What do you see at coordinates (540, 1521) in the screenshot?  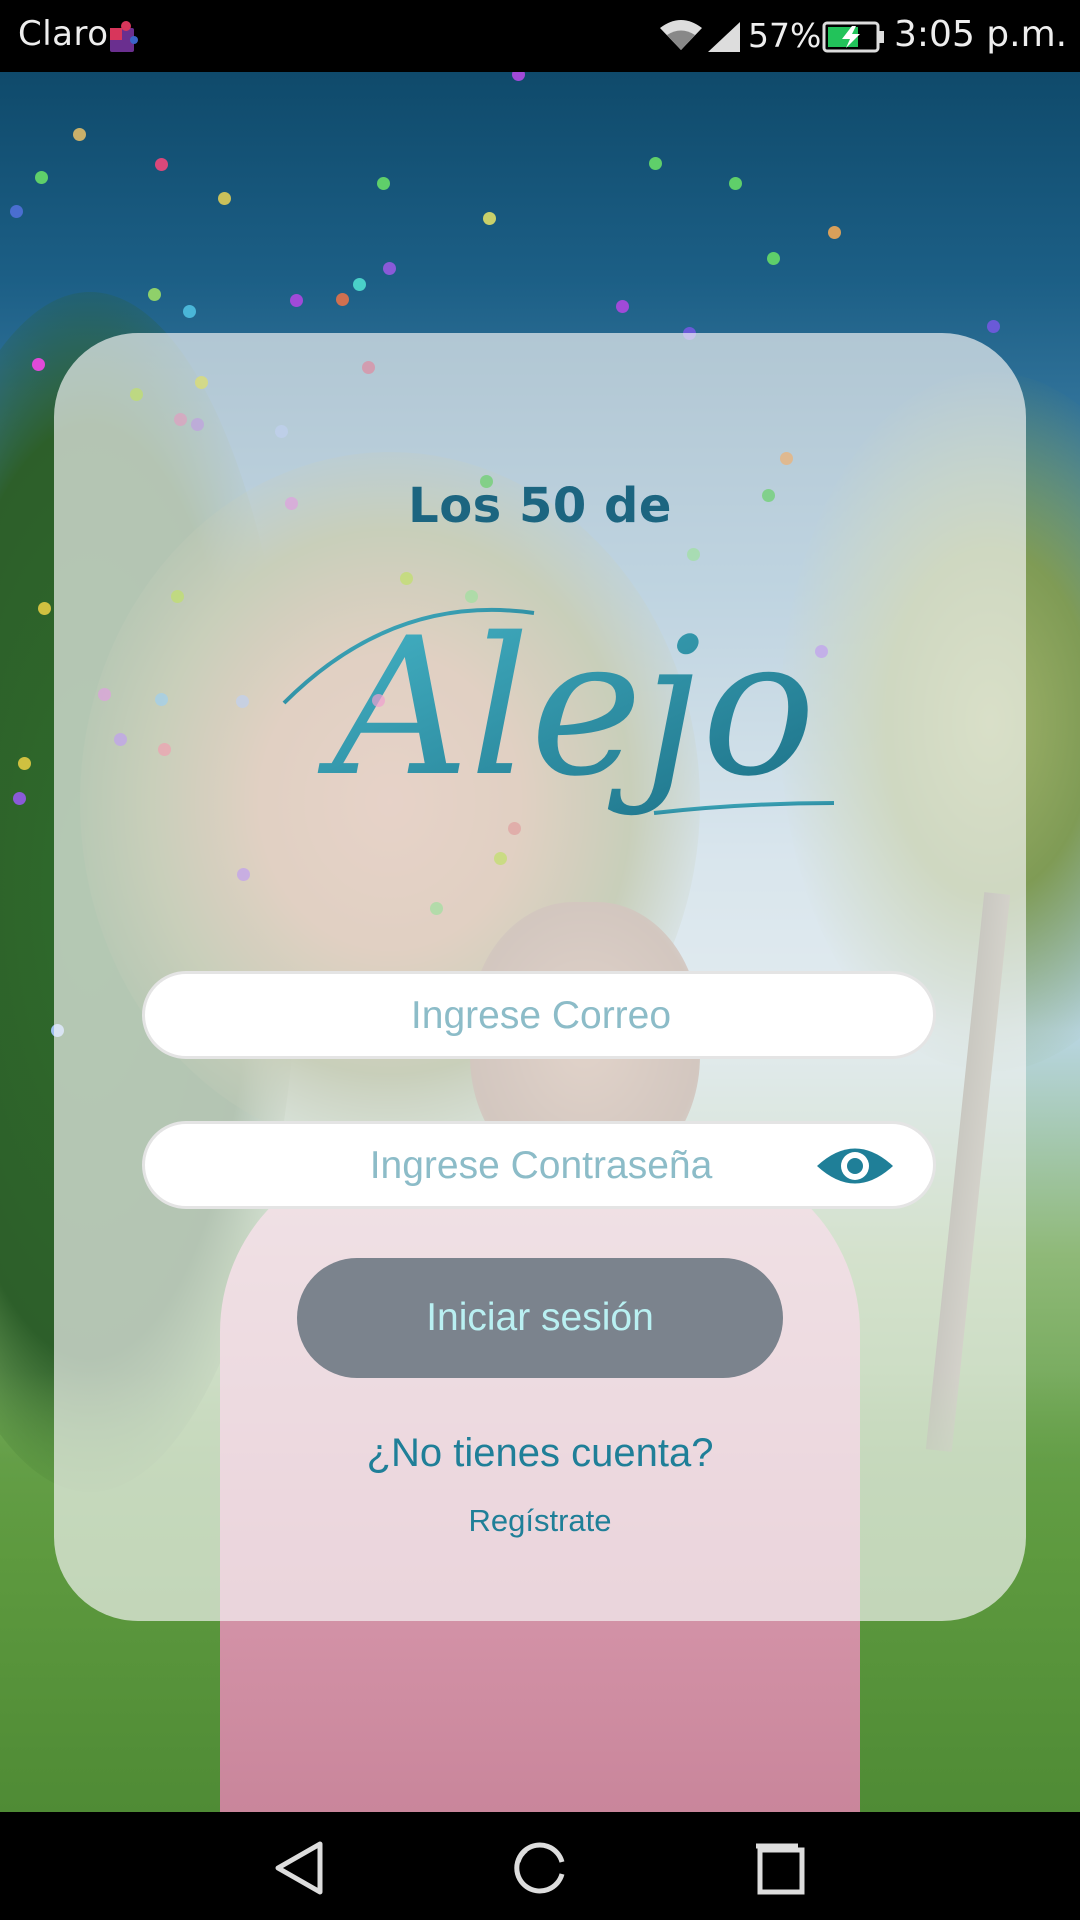 I see `register-link: Regístrate` at bounding box center [540, 1521].